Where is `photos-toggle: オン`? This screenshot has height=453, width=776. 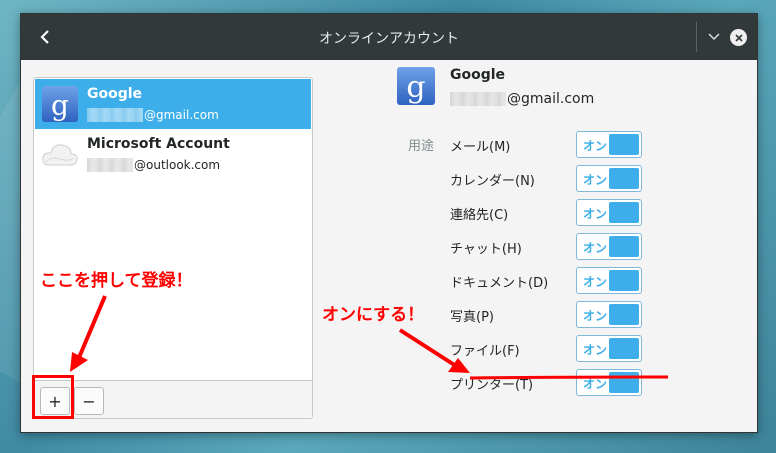
photos-toggle: オン is located at coordinates (609, 314).